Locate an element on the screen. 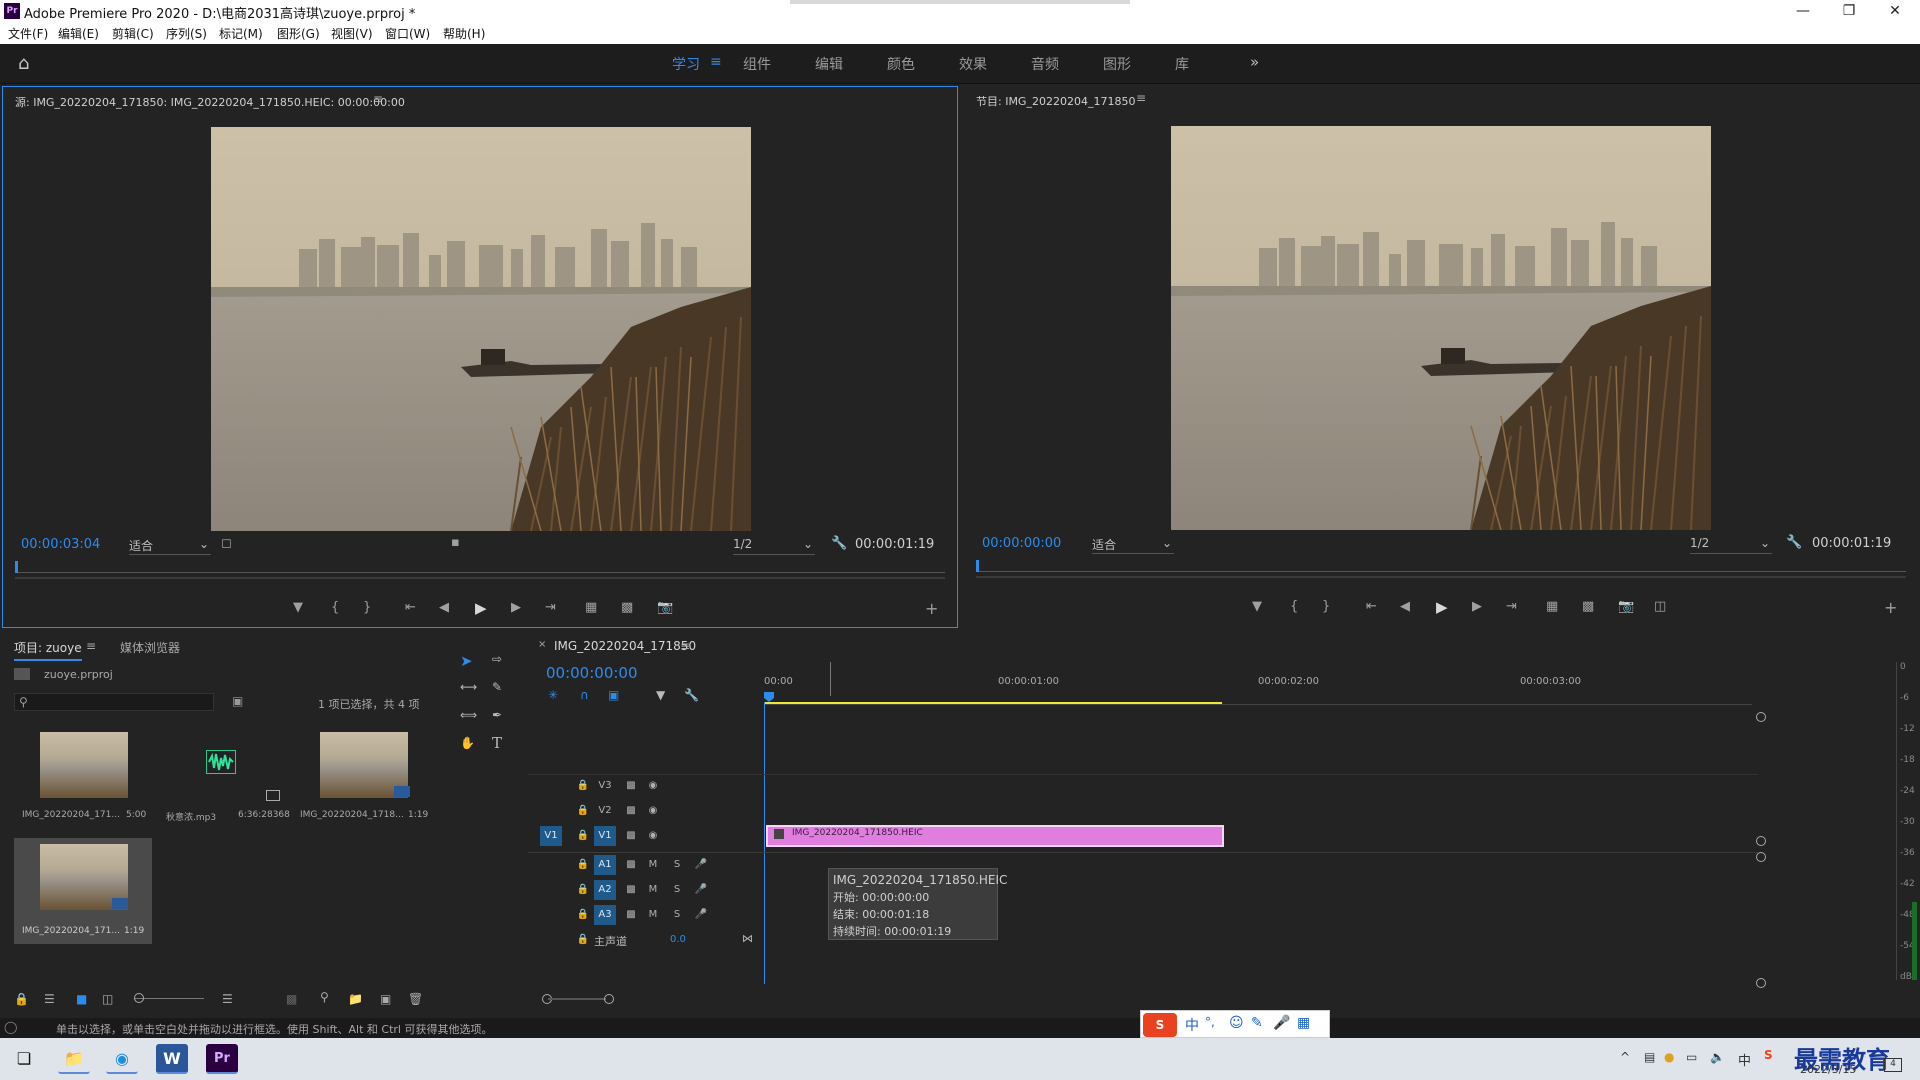 This screenshot has width=1920, height=1080. notification-icon: 4 is located at coordinates (1893, 1065).